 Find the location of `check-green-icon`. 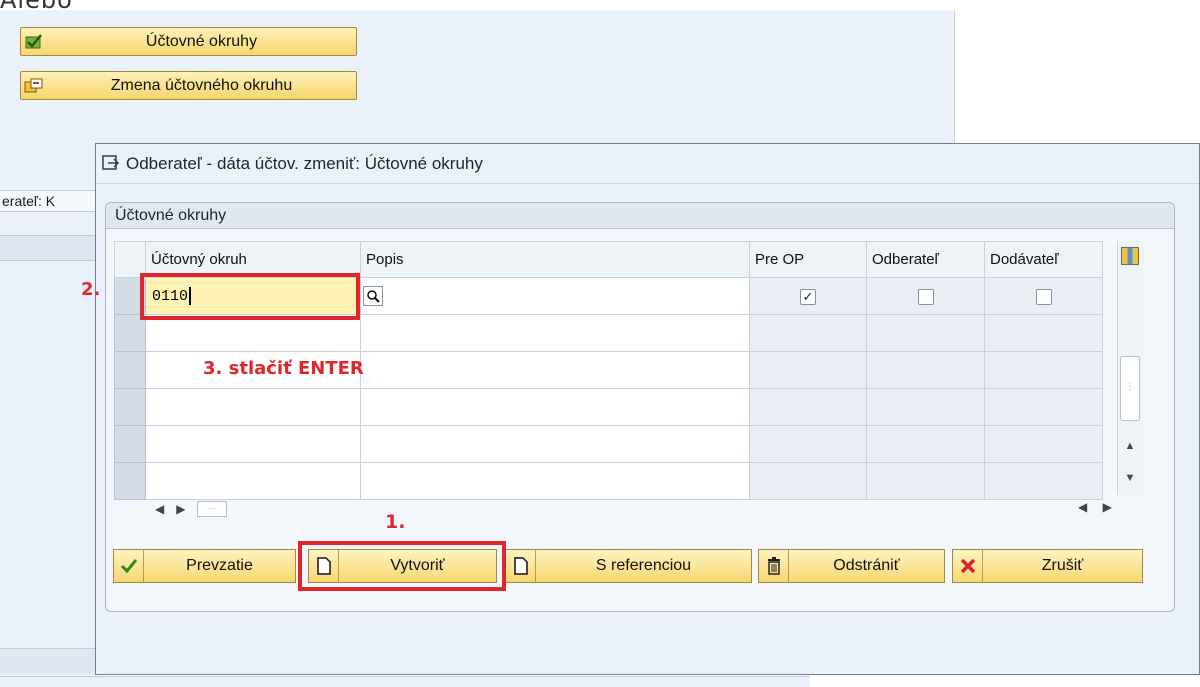

check-green-icon is located at coordinates (34, 42).